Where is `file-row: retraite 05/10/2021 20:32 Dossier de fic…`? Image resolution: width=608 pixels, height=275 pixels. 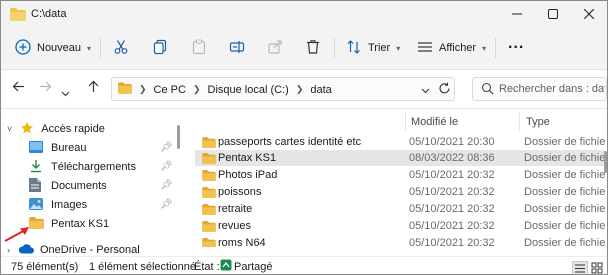
file-row: retraite 05/10/2021 20:32 Dossier de fic… is located at coordinates (400, 209).